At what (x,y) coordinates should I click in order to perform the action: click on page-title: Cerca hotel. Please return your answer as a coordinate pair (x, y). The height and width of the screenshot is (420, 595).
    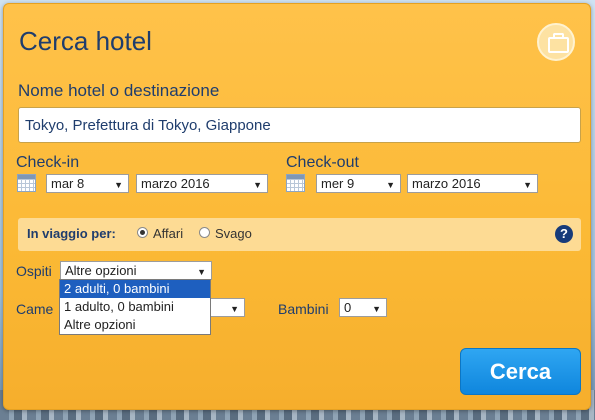
    Looking at the image, I should click on (85, 41).